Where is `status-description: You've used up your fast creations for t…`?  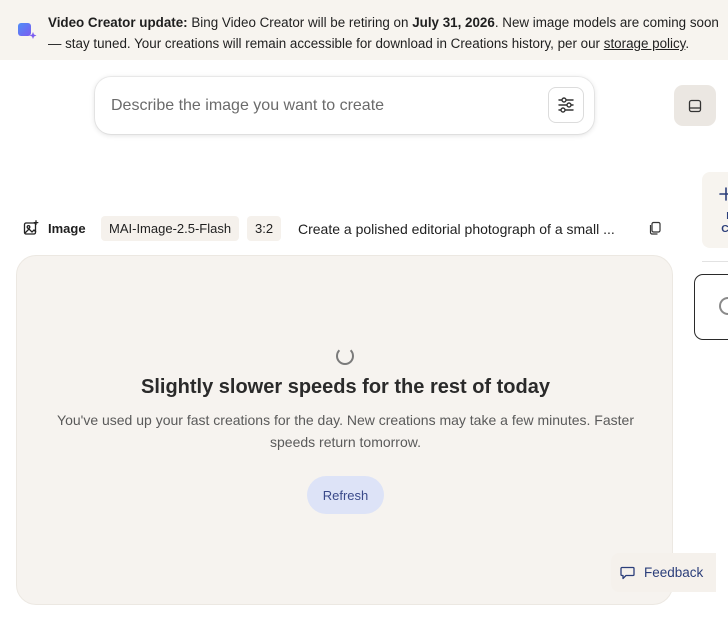 status-description: You've used up your fast creations for t… is located at coordinates (345, 431).